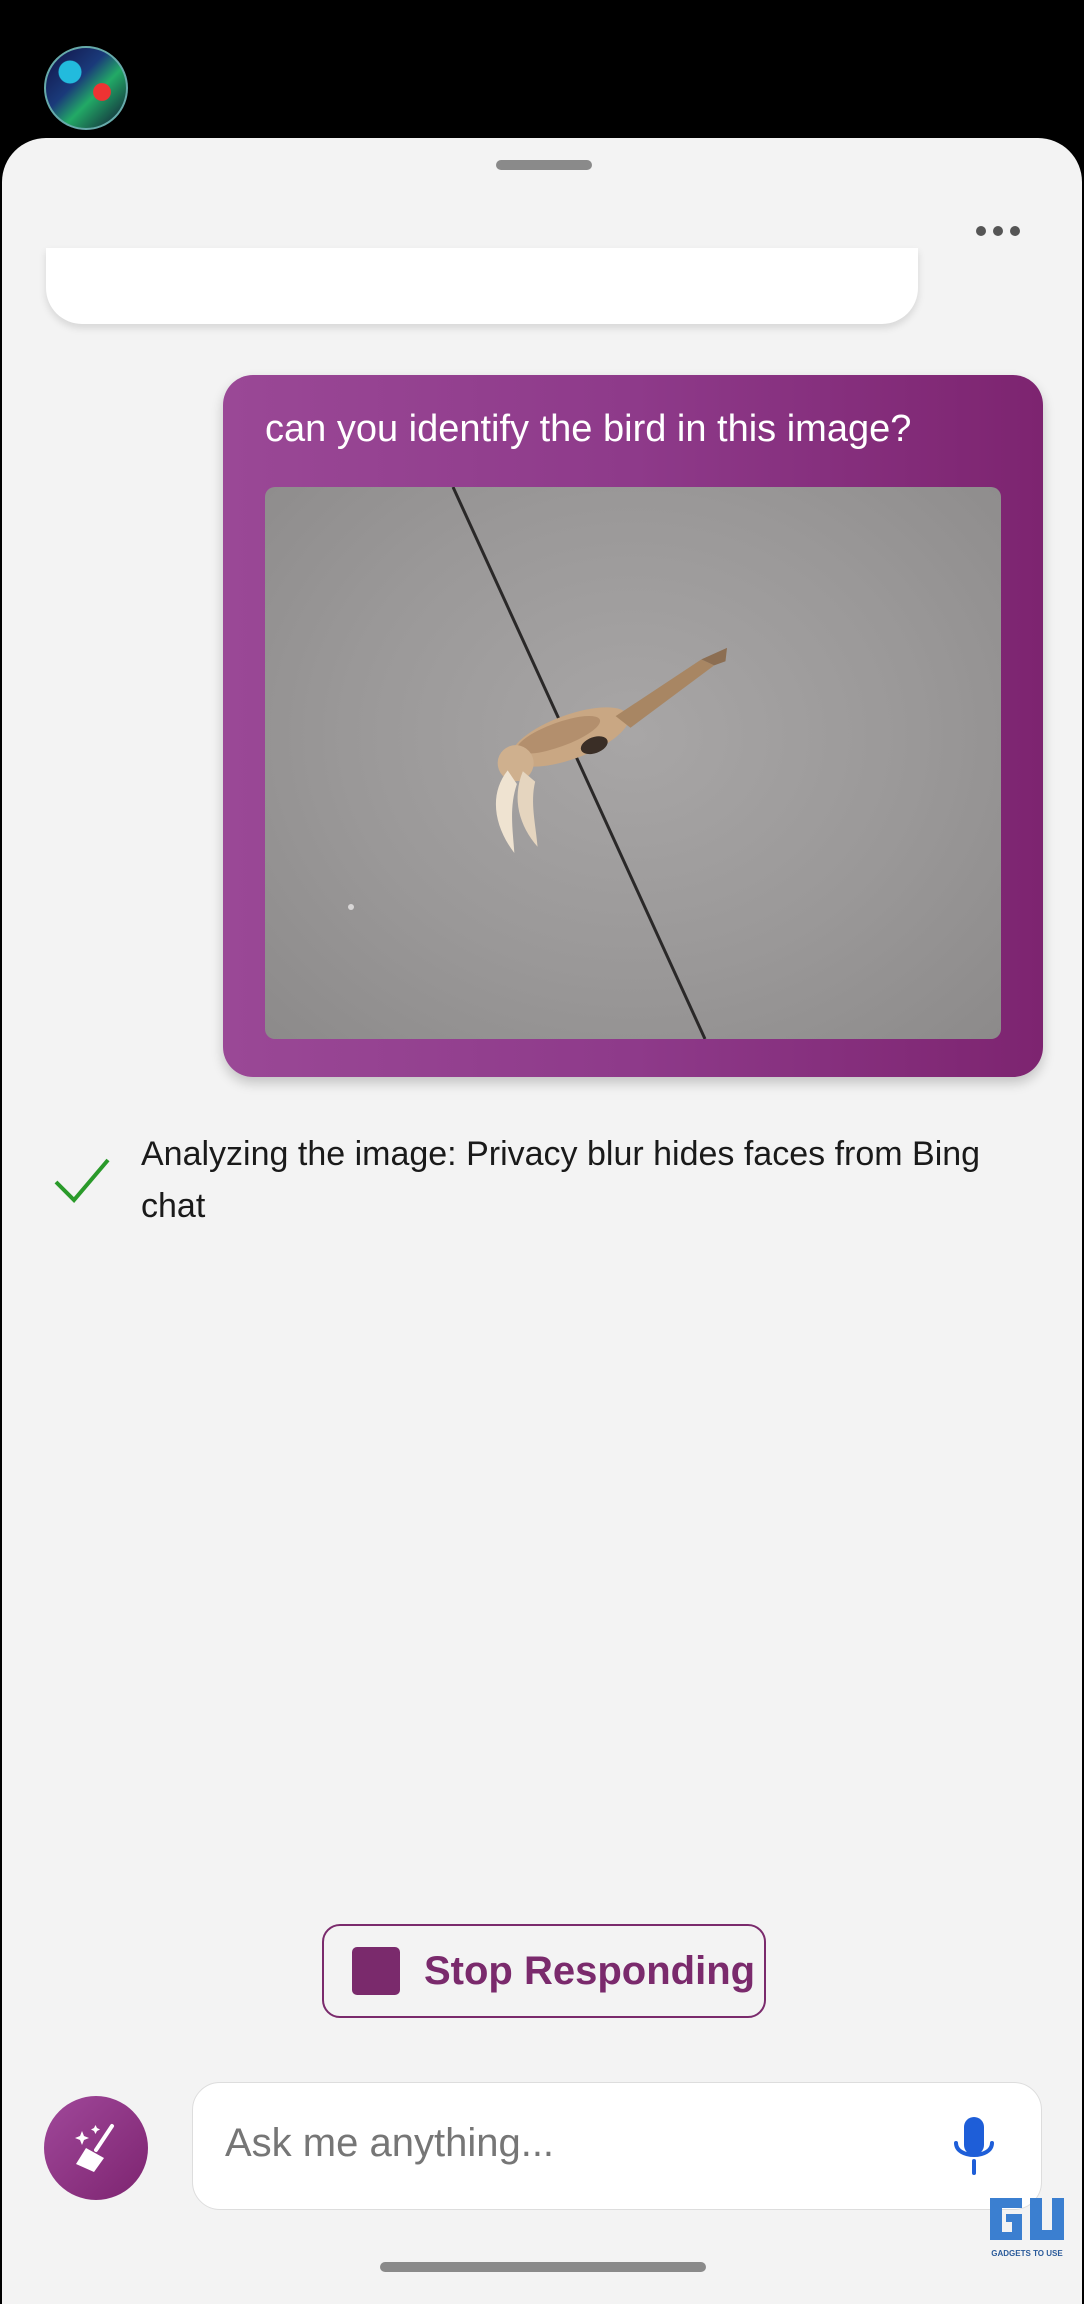  I want to click on bird-image, so click(538, 763).